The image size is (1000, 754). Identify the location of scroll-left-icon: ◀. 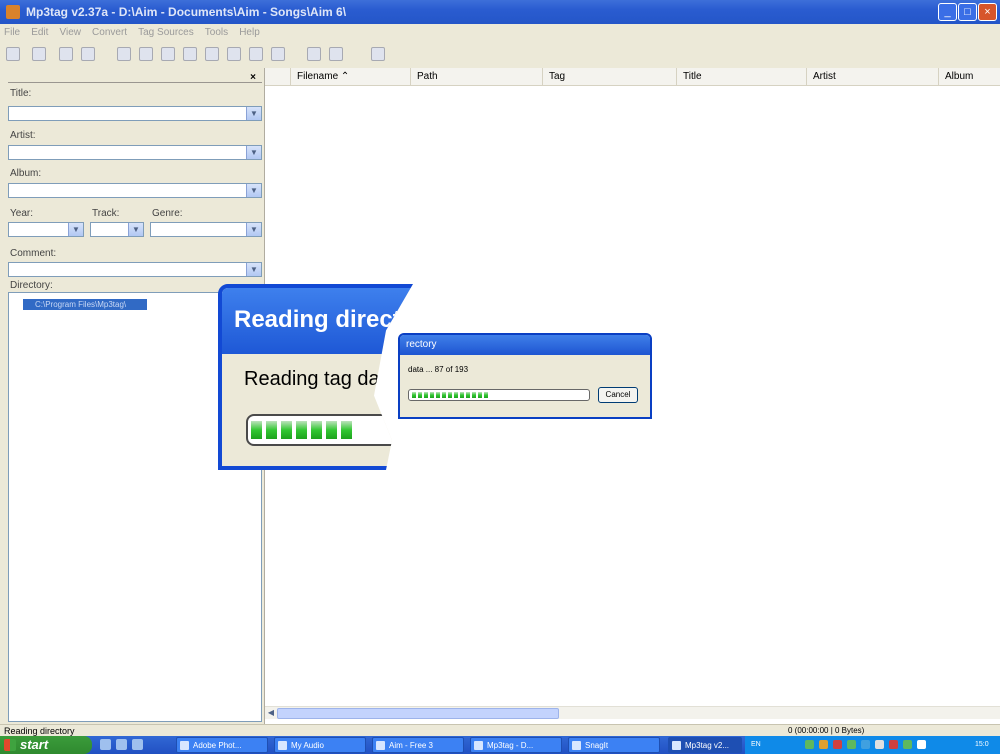
(271, 712).